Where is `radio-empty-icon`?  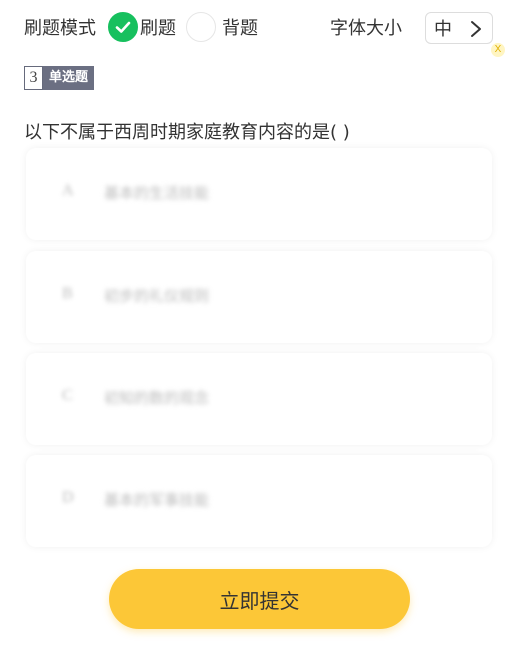 radio-empty-icon is located at coordinates (201, 27).